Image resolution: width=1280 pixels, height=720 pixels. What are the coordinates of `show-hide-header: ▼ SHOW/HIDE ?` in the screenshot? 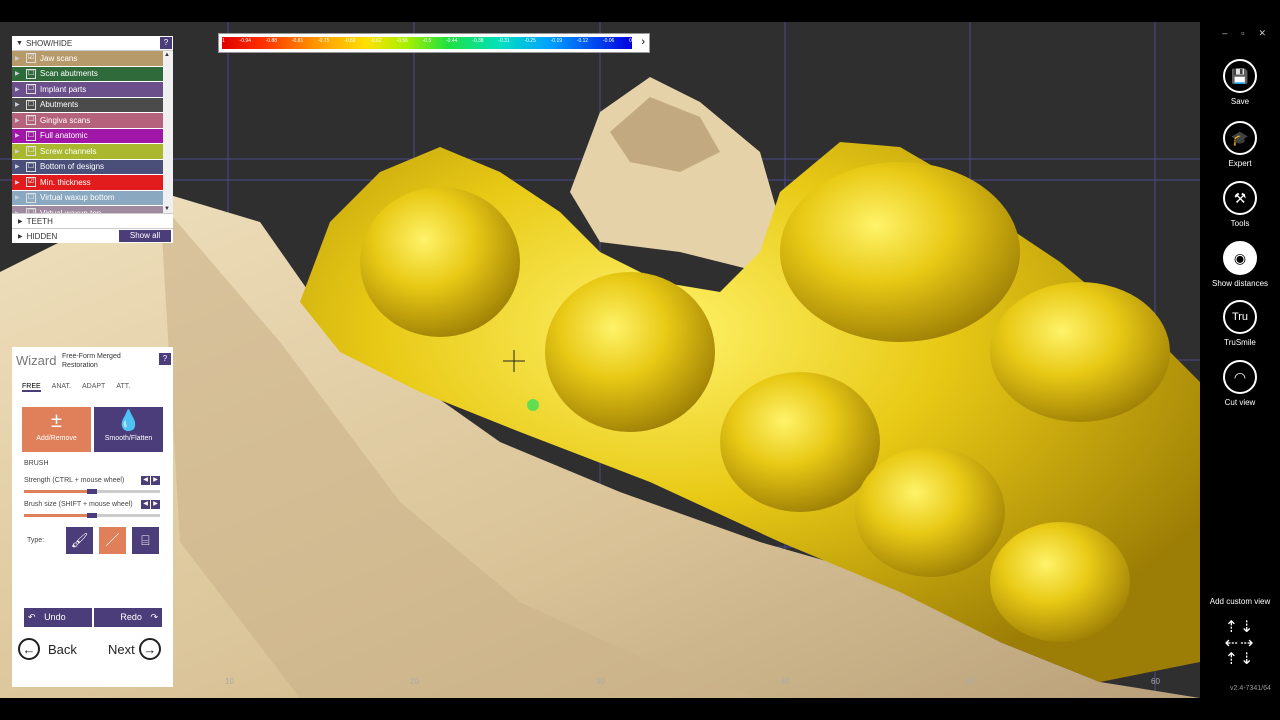 It's located at (92, 43).